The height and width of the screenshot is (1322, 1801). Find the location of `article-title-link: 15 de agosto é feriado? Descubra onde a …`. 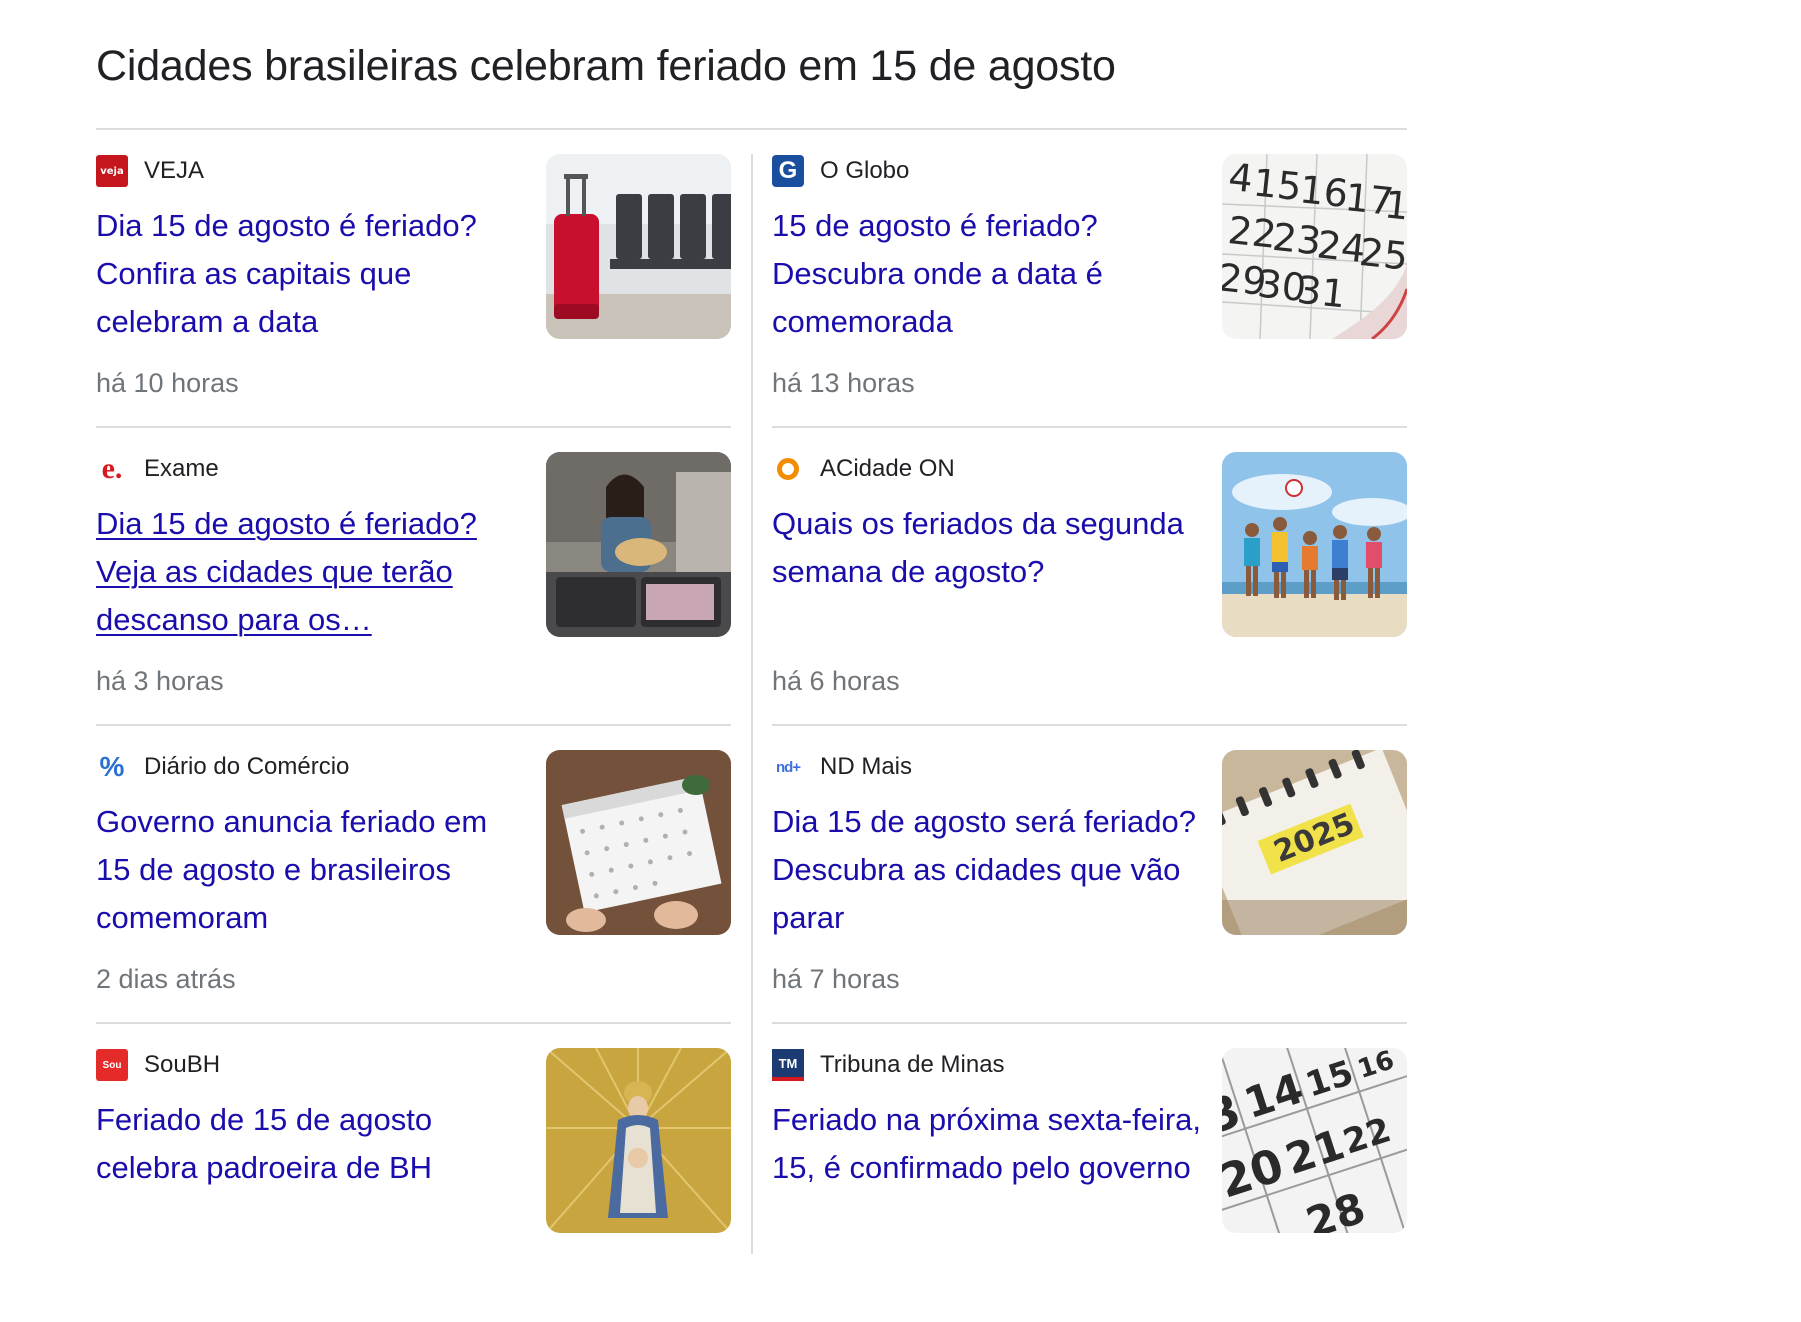

article-title-link: 15 de agosto é feriado? Descubra onde a … is located at coordinates (987, 274).